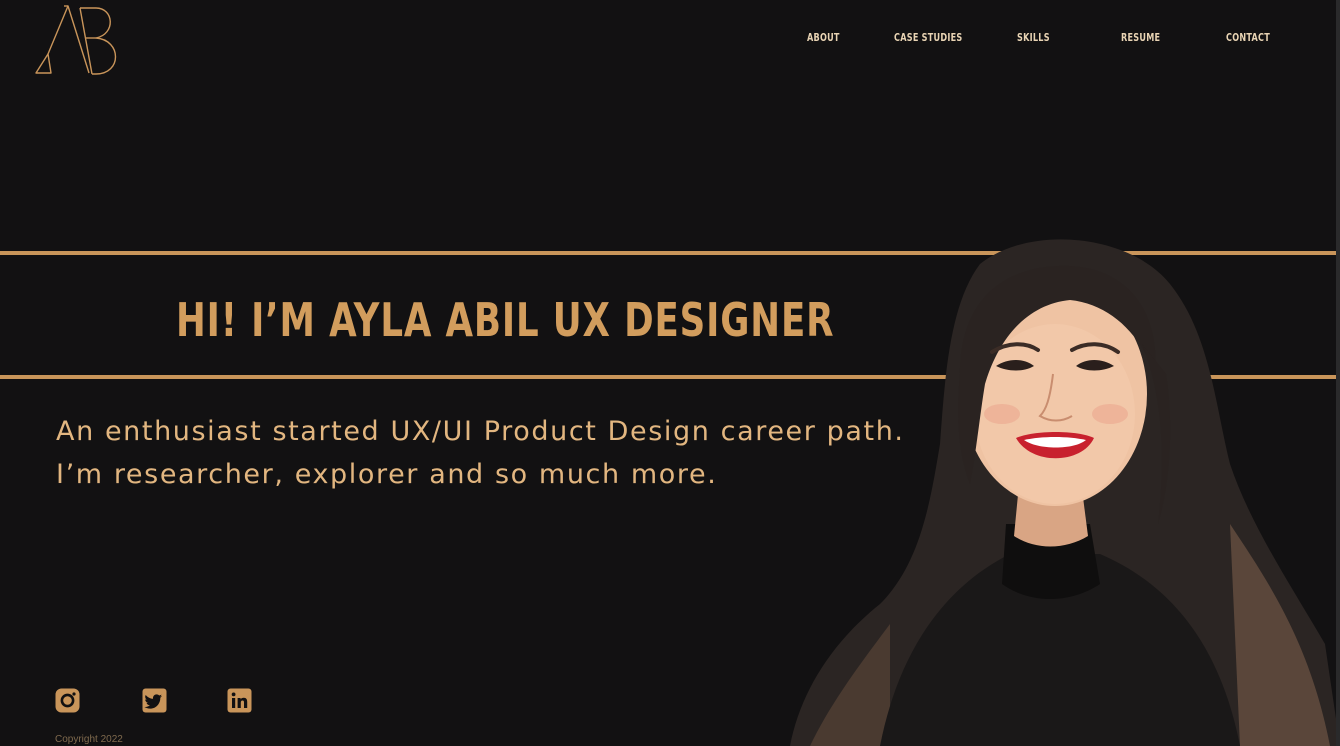 The image size is (1340, 746). I want to click on nav-skills: SKILLS, so click(1033, 37).